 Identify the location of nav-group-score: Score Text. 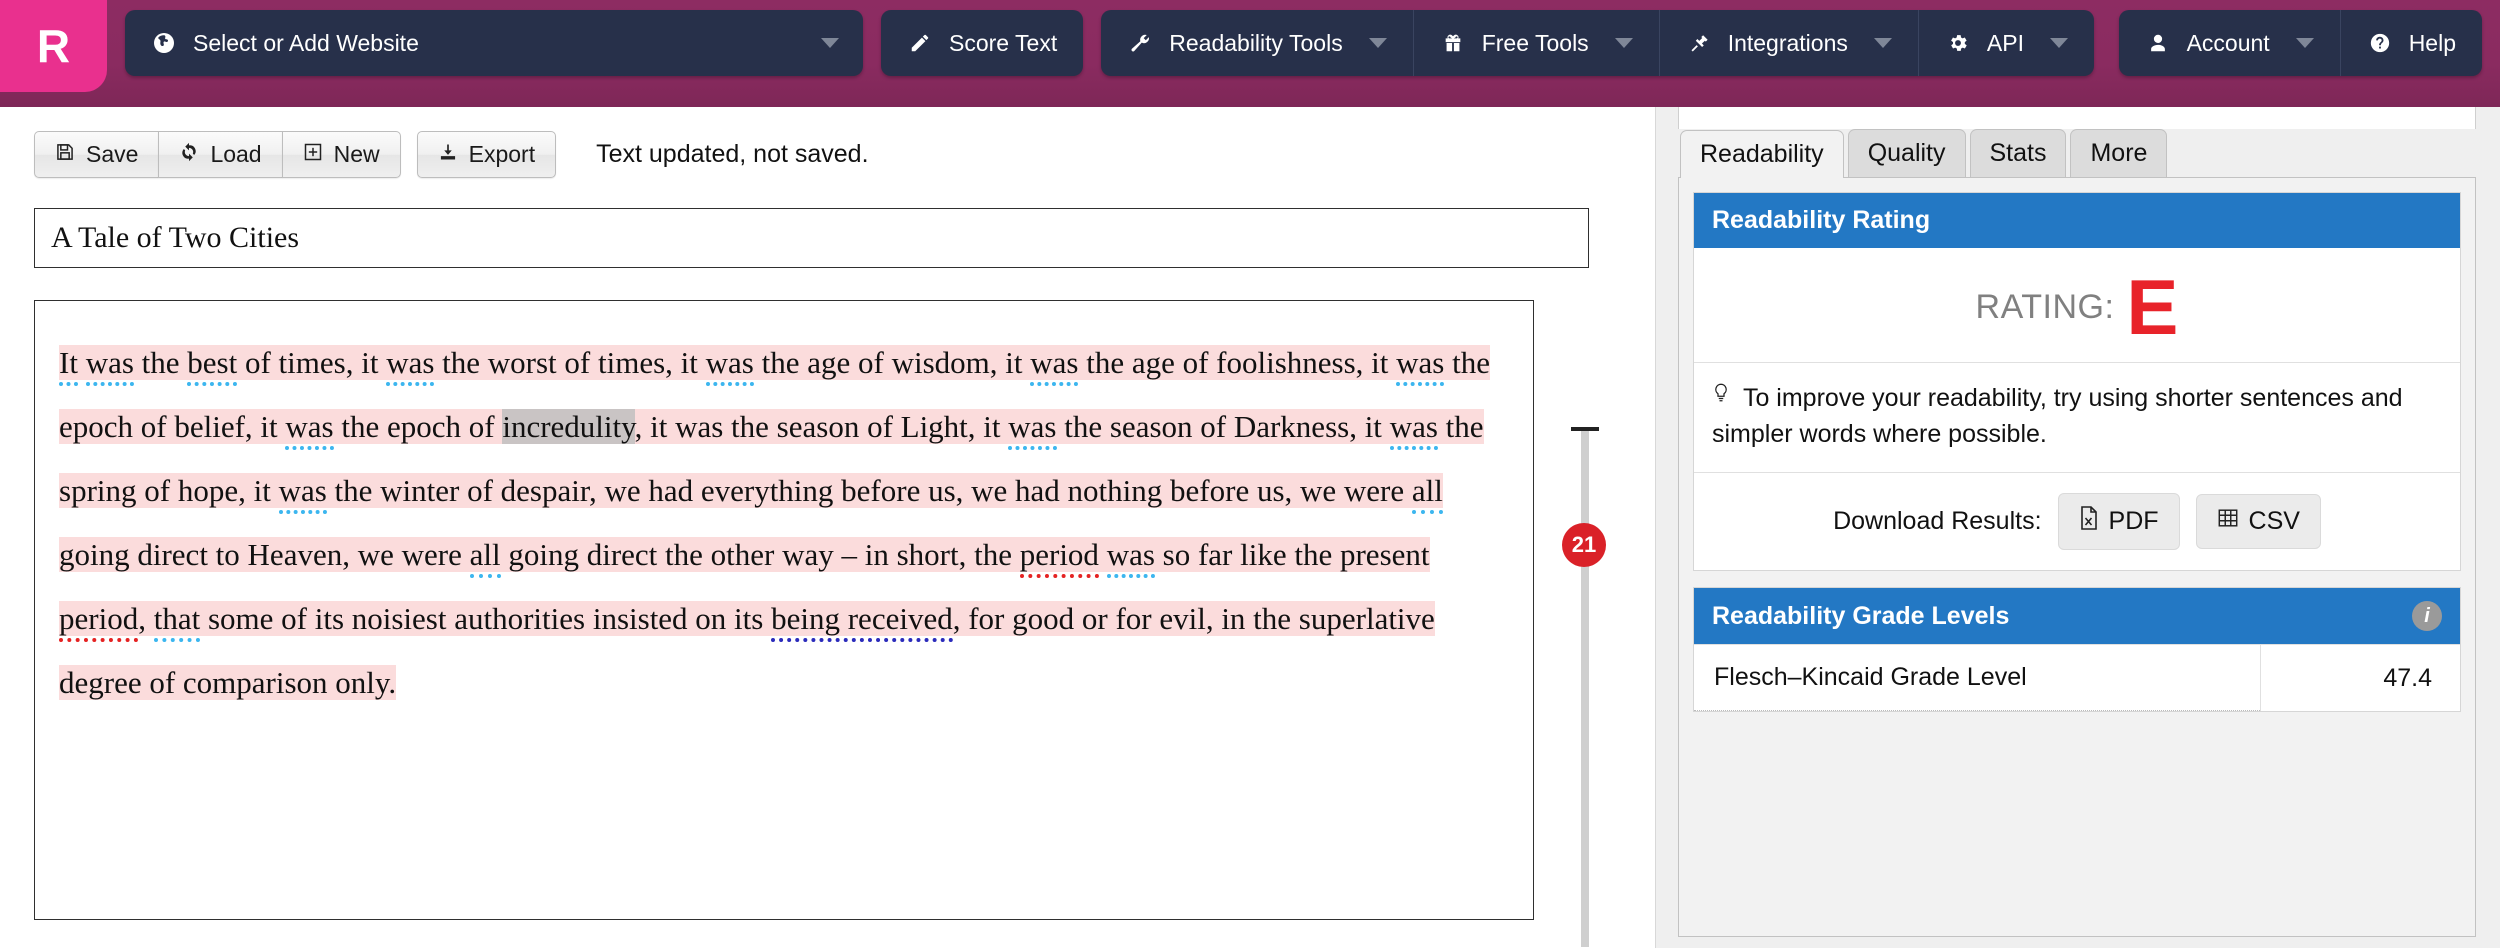
(982, 43).